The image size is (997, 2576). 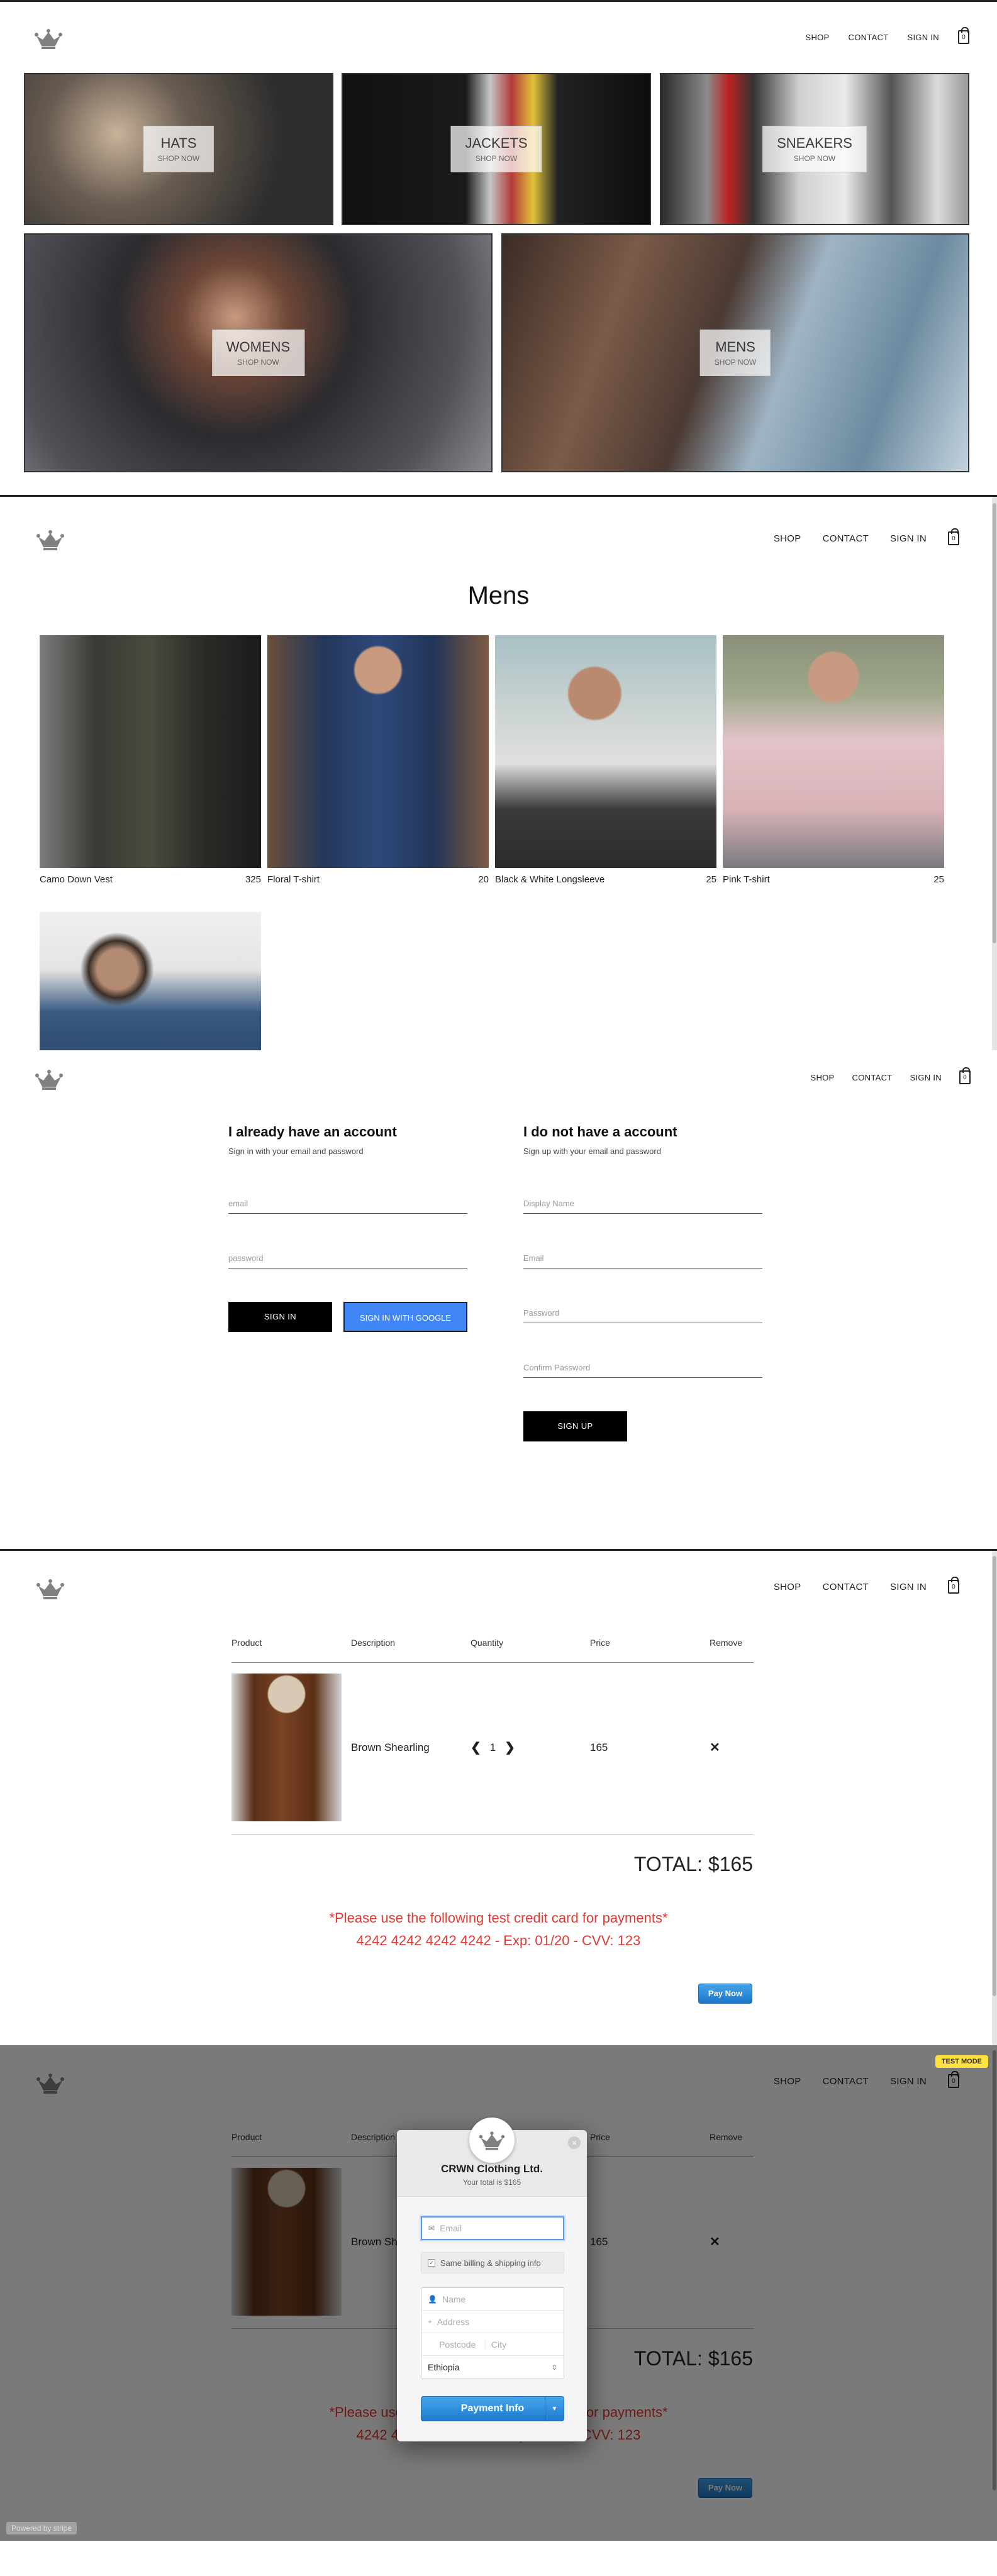 I want to click on directory-tile-hats: HATS SHOP NOW, so click(x=178, y=149).